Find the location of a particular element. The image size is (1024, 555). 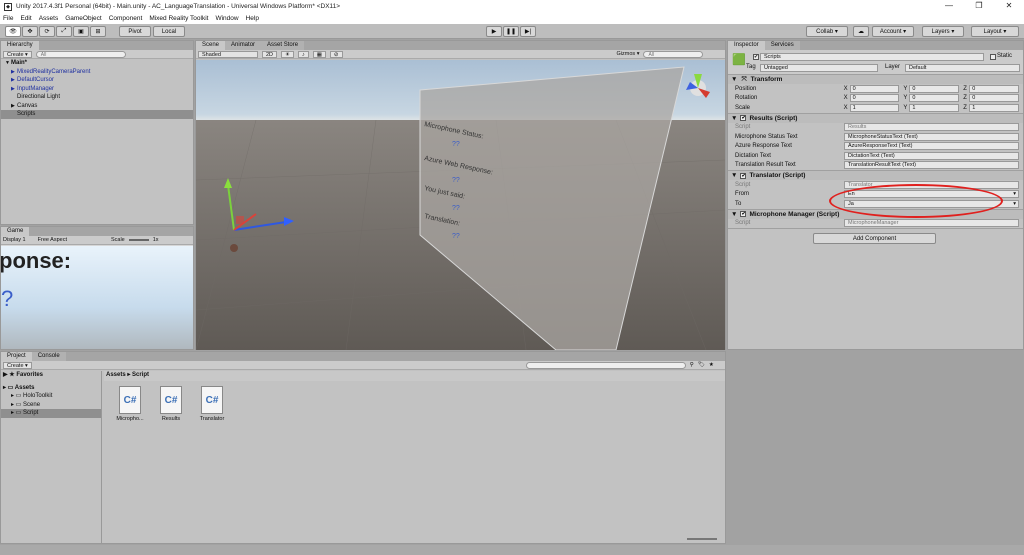

tab-inspector: Inspector is located at coordinates (746, 45).